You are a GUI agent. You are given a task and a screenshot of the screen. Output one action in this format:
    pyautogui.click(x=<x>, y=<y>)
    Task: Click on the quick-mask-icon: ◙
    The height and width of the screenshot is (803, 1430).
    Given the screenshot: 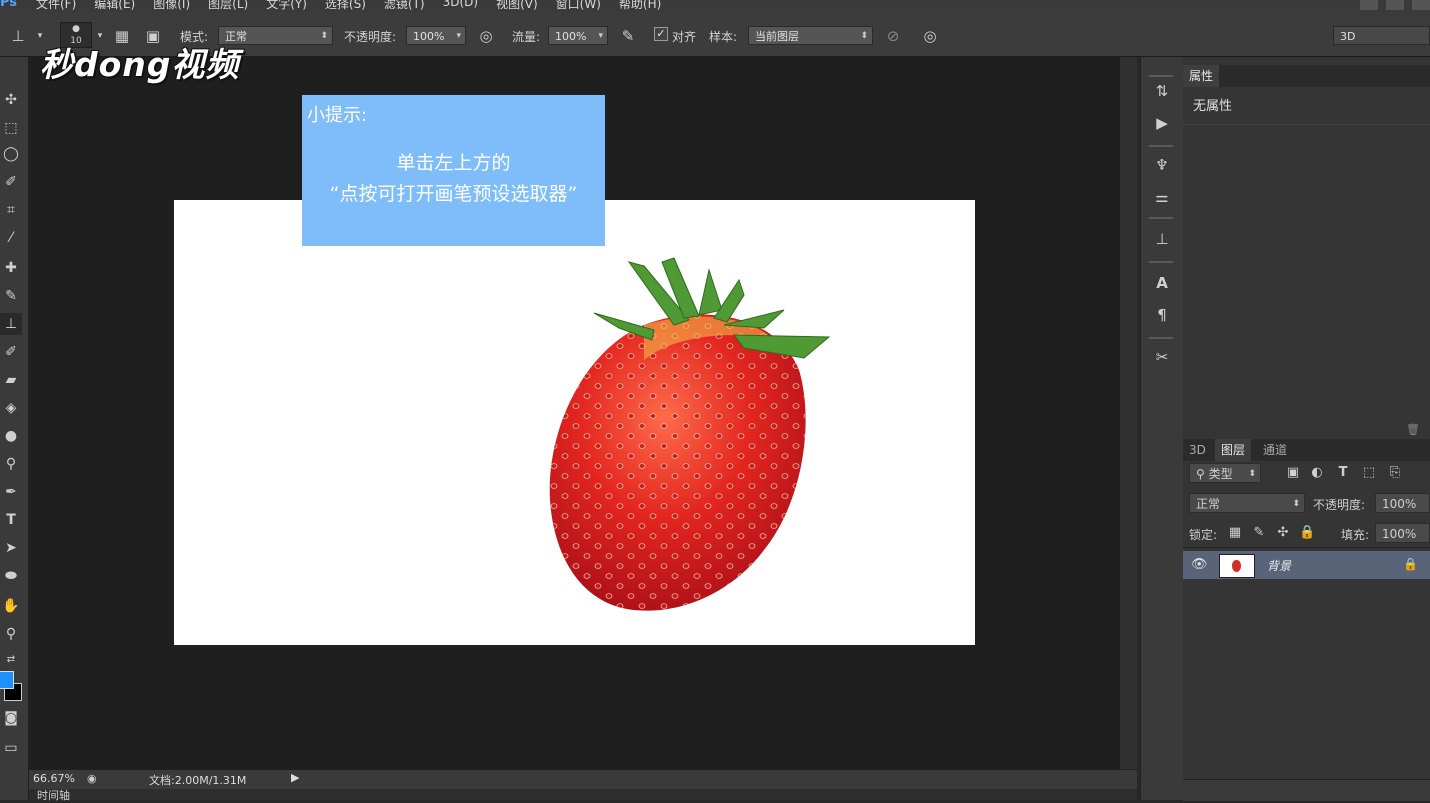 What is the action you would take?
    pyautogui.click(x=11, y=718)
    